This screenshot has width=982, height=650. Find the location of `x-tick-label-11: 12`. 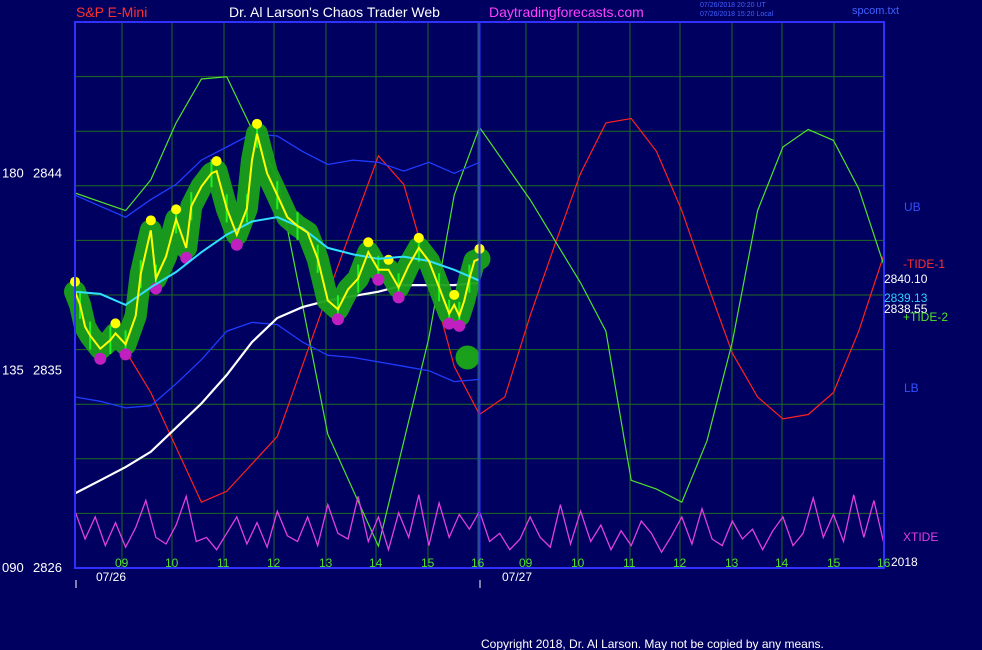

x-tick-label-11: 12 is located at coordinates (680, 563).